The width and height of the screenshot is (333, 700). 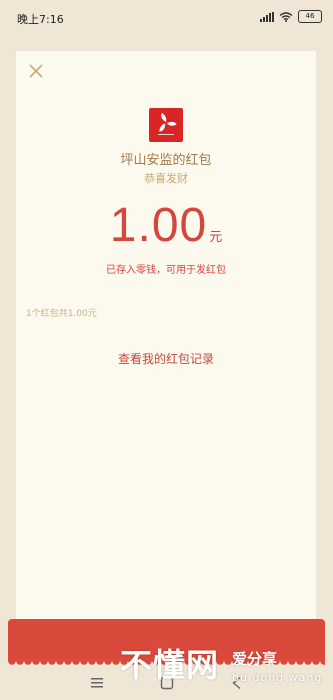 What do you see at coordinates (61, 314) in the screenshot?
I see `packet-summary: 1个红包共1.00元` at bounding box center [61, 314].